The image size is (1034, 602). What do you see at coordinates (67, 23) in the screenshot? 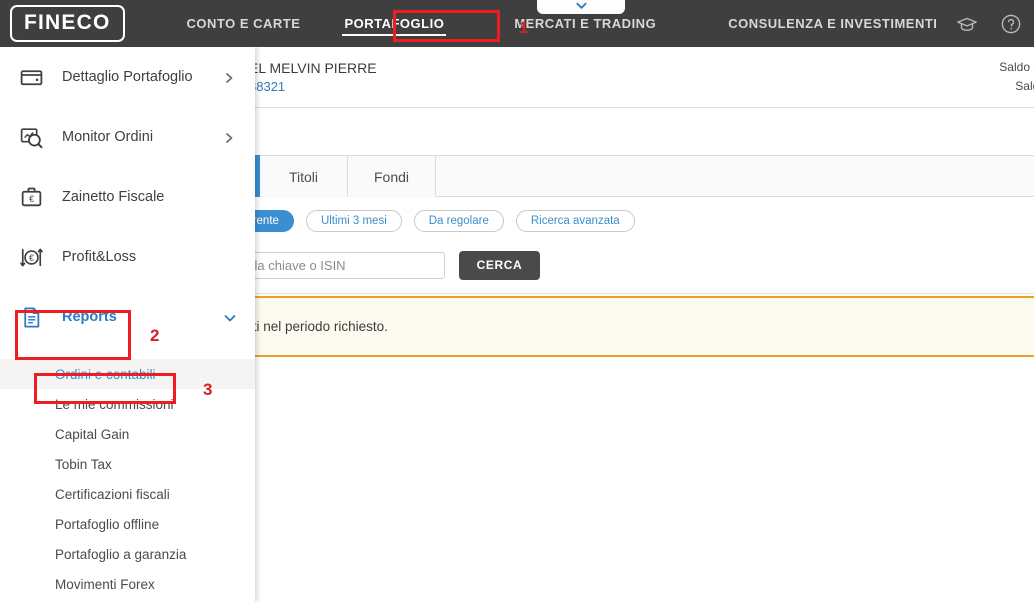
I see `fineco-logo: FINECO` at bounding box center [67, 23].